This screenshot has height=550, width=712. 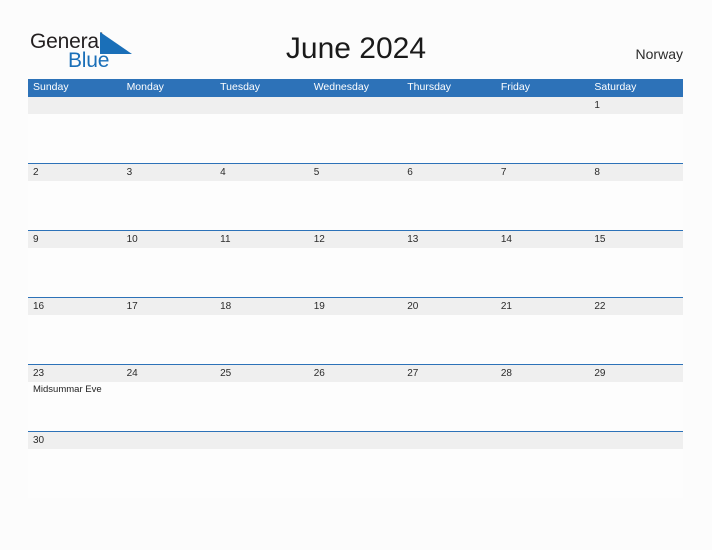 I want to click on calendar-week-row: 9 10 11 12 13 14 15, so click(x=355, y=263).